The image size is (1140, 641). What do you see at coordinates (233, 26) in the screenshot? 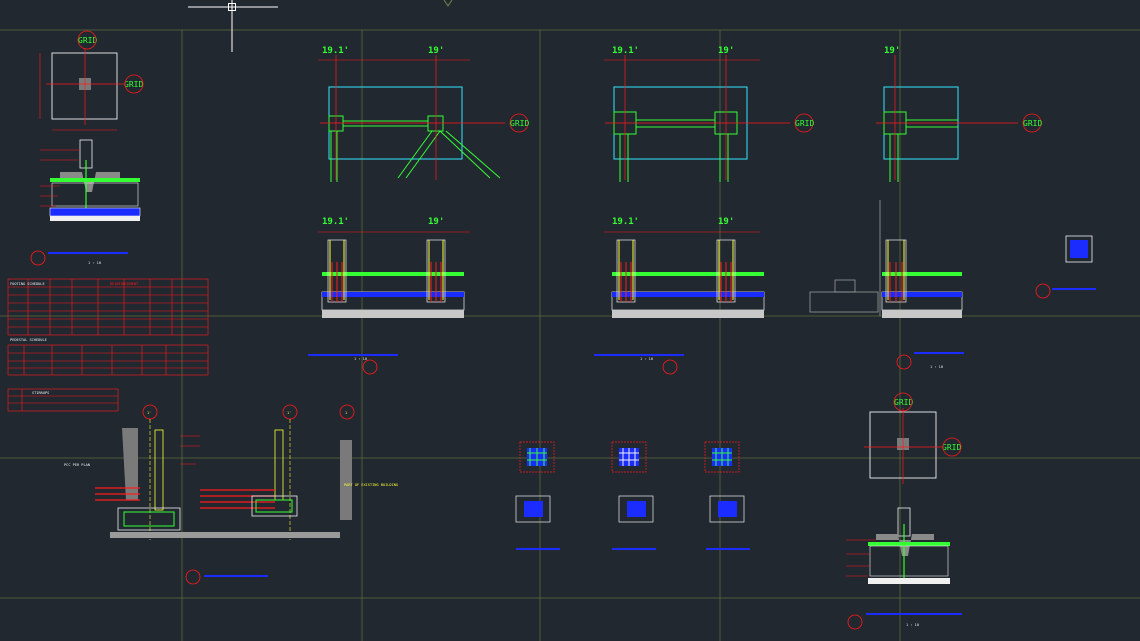
I see `crosshair-cursor` at bounding box center [233, 26].